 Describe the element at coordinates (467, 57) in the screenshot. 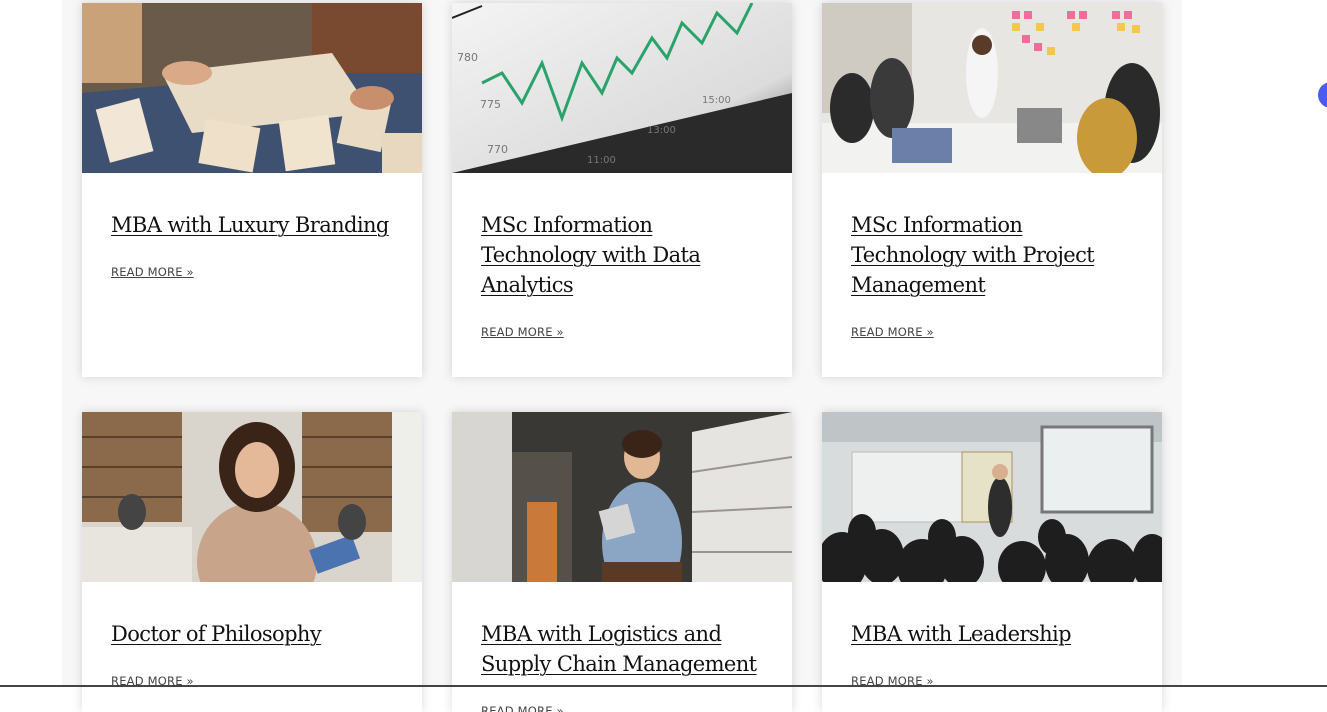

I see `svg-text: 780` at that location.